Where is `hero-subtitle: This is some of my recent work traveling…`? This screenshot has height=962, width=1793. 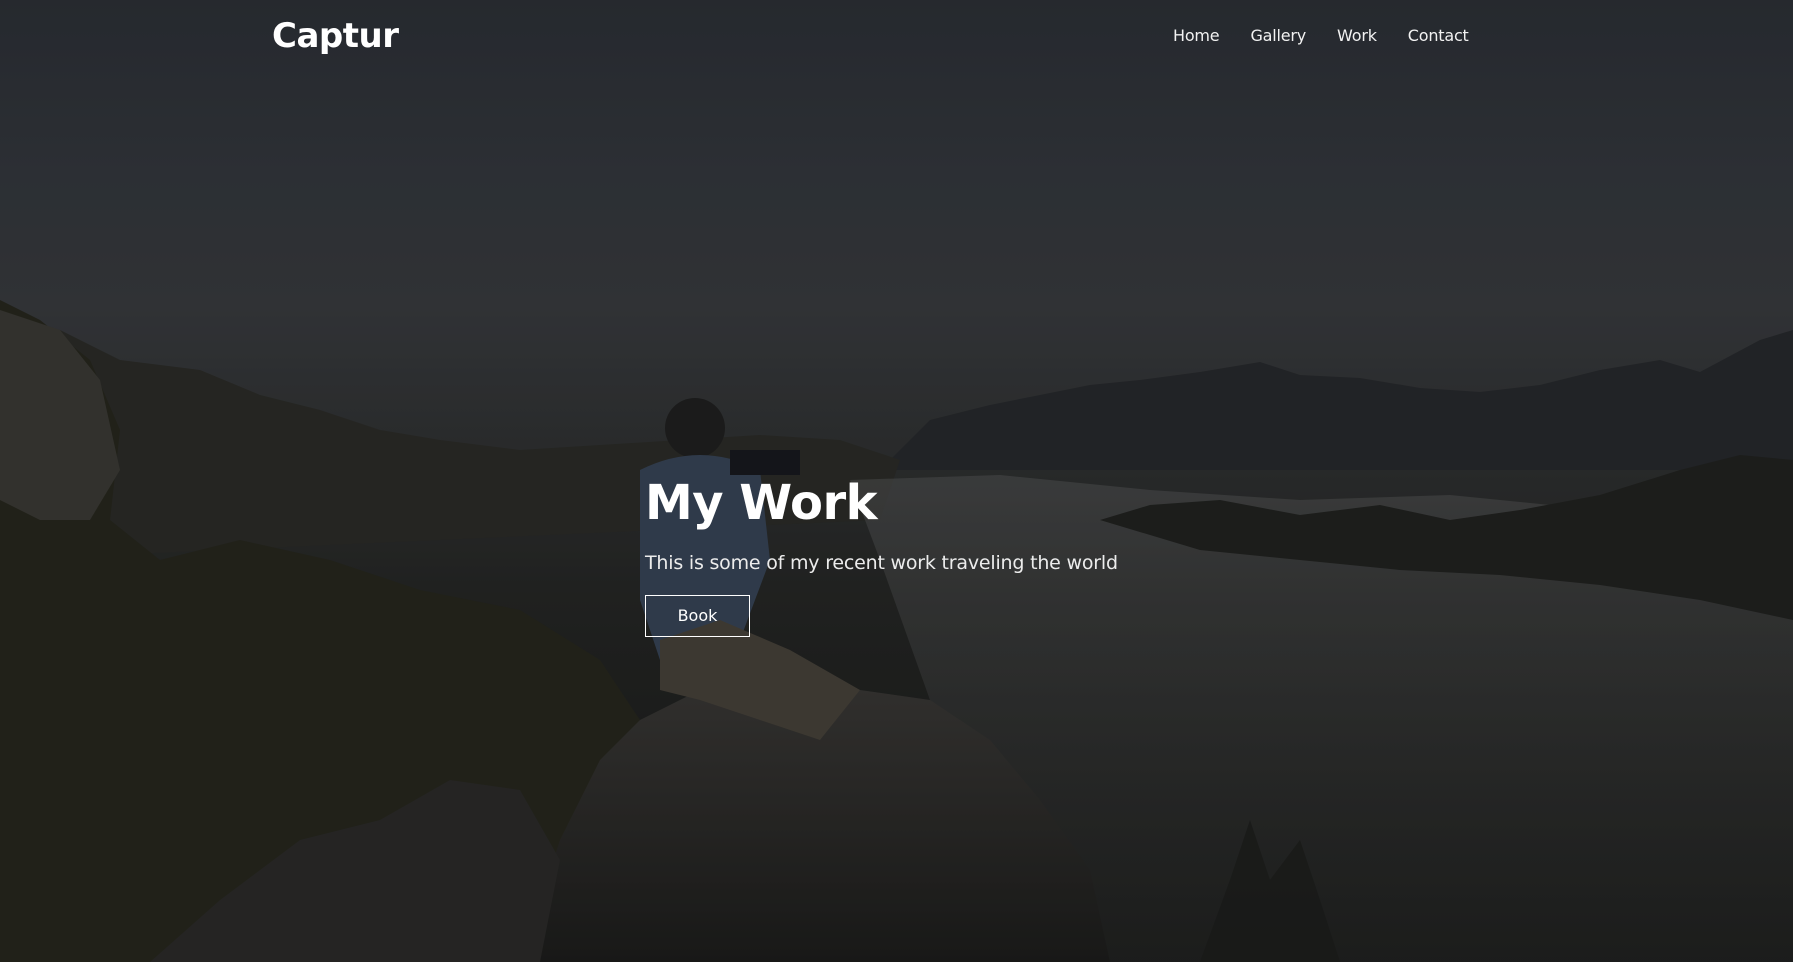 hero-subtitle: This is some of my recent work traveling… is located at coordinates (881, 563).